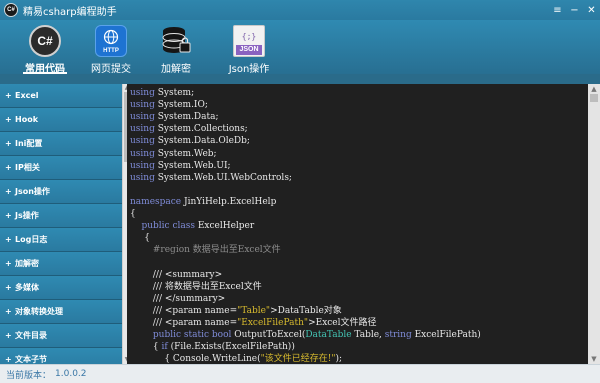 The width and height of the screenshot is (600, 383). Describe the element at coordinates (111, 51) in the screenshot. I see `svg-text: HTTP` at that location.